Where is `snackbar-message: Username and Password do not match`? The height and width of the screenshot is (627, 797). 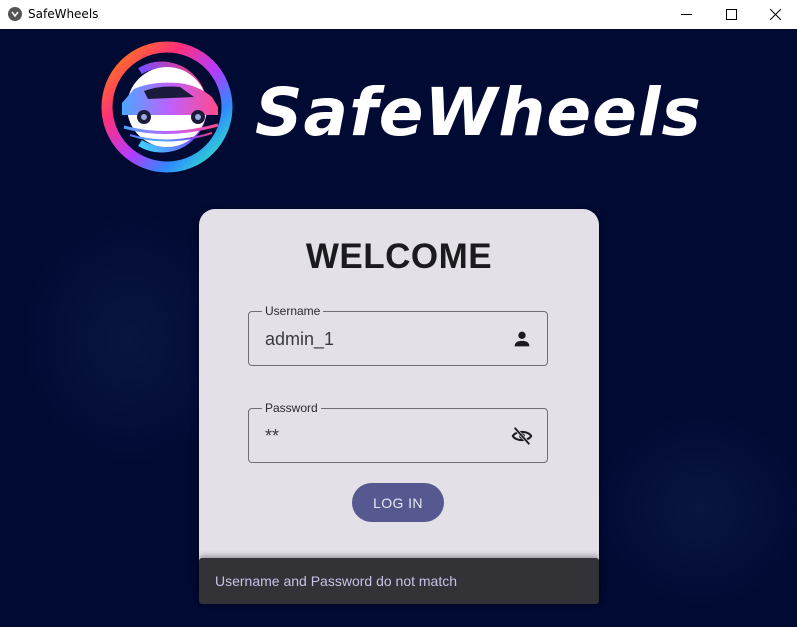
snackbar-message: Username and Password do not match is located at coordinates (336, 581).